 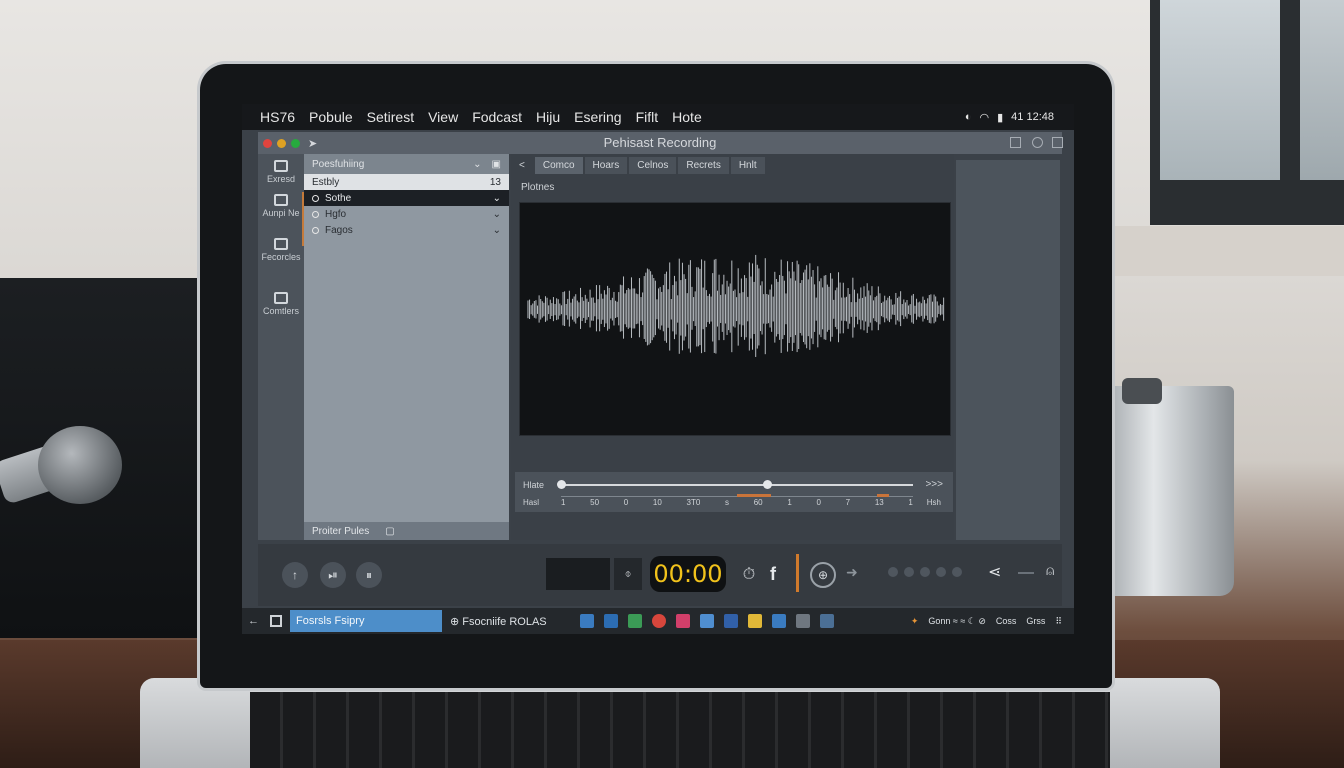 What do you see at coordinates (338, 198) in the screenshot?
I see `list-item-label: Sothe` at bounding box center [338, 198].